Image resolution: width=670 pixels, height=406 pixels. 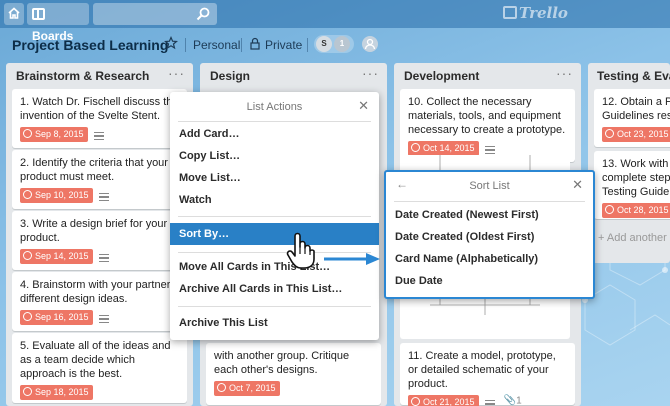 What do you see at coordinates (489, 281) in the screenshot?
I see `sort-option-due-date: Due Date` at bounding box center [489, 281].